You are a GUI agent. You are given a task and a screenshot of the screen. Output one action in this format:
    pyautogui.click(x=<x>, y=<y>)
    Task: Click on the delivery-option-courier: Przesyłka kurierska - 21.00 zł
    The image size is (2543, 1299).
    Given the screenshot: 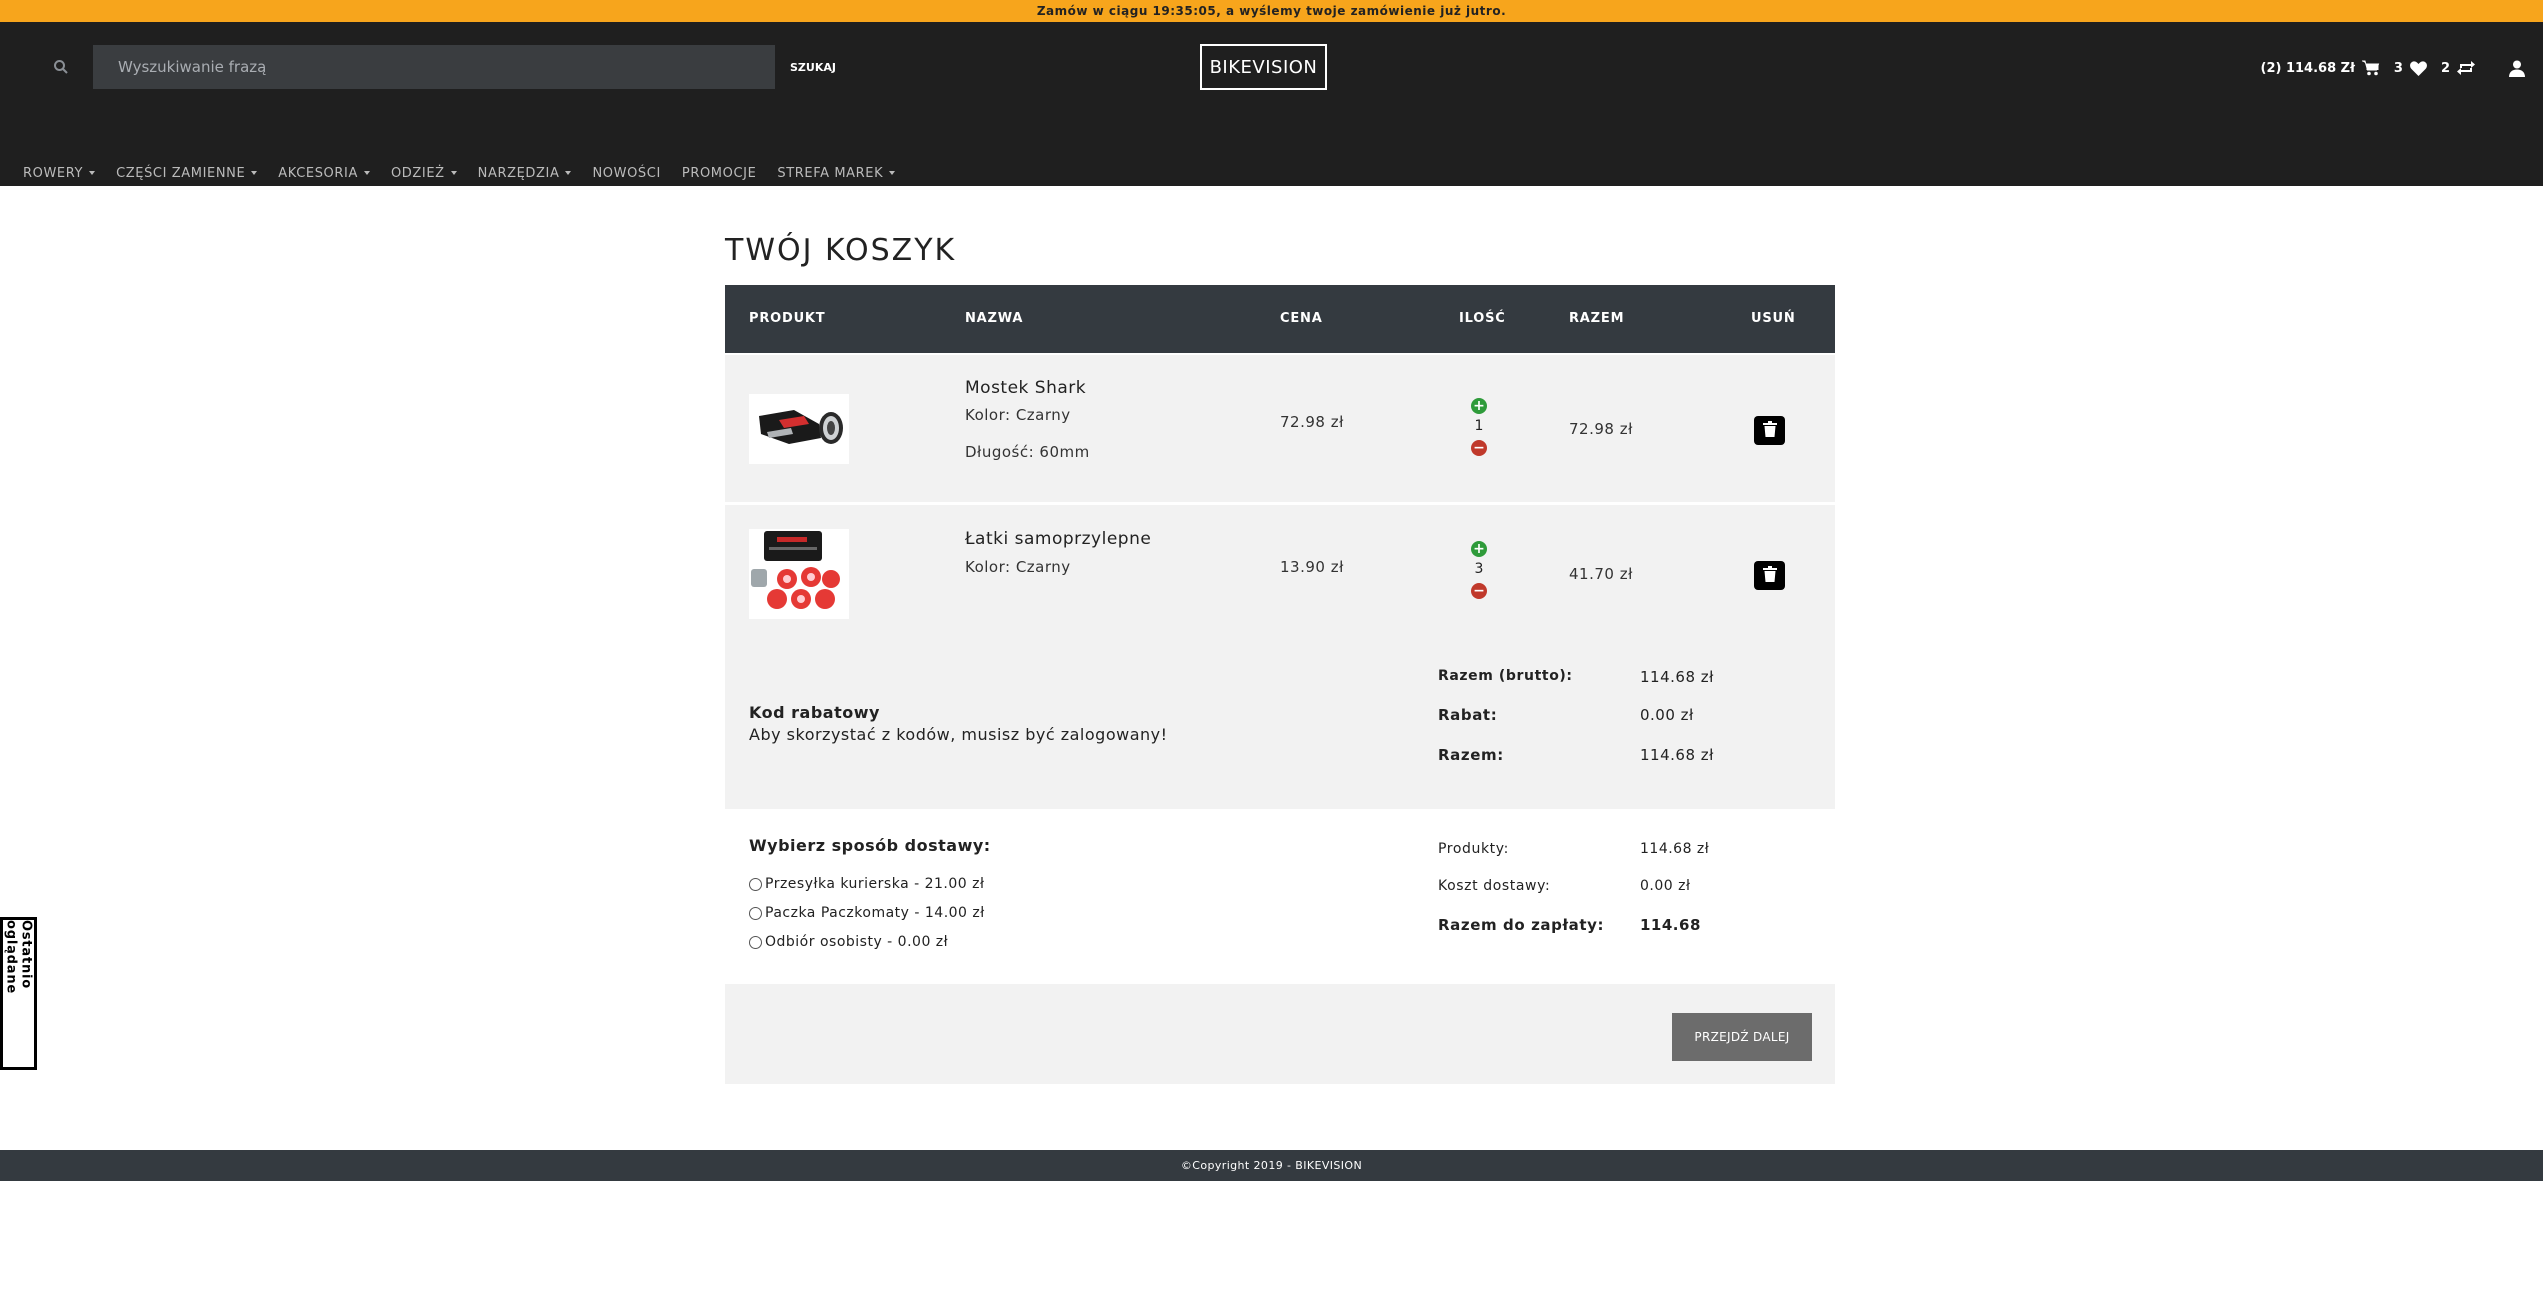 What is the action you would take?
    pyautogui.click(x=866, y=884)
    